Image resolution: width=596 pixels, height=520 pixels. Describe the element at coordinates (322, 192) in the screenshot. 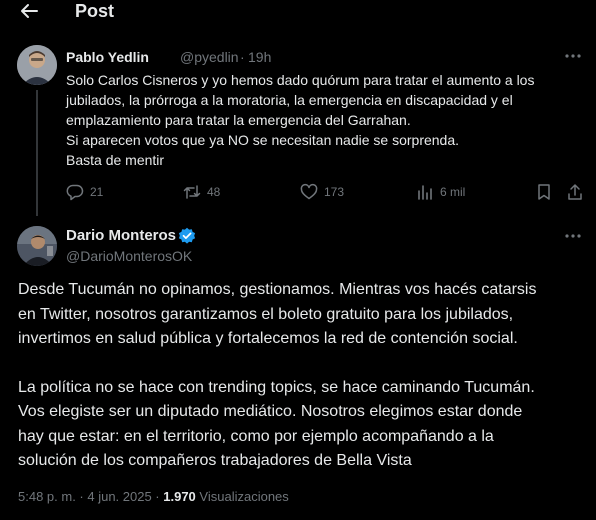

I see `like-button: 173` at that location.